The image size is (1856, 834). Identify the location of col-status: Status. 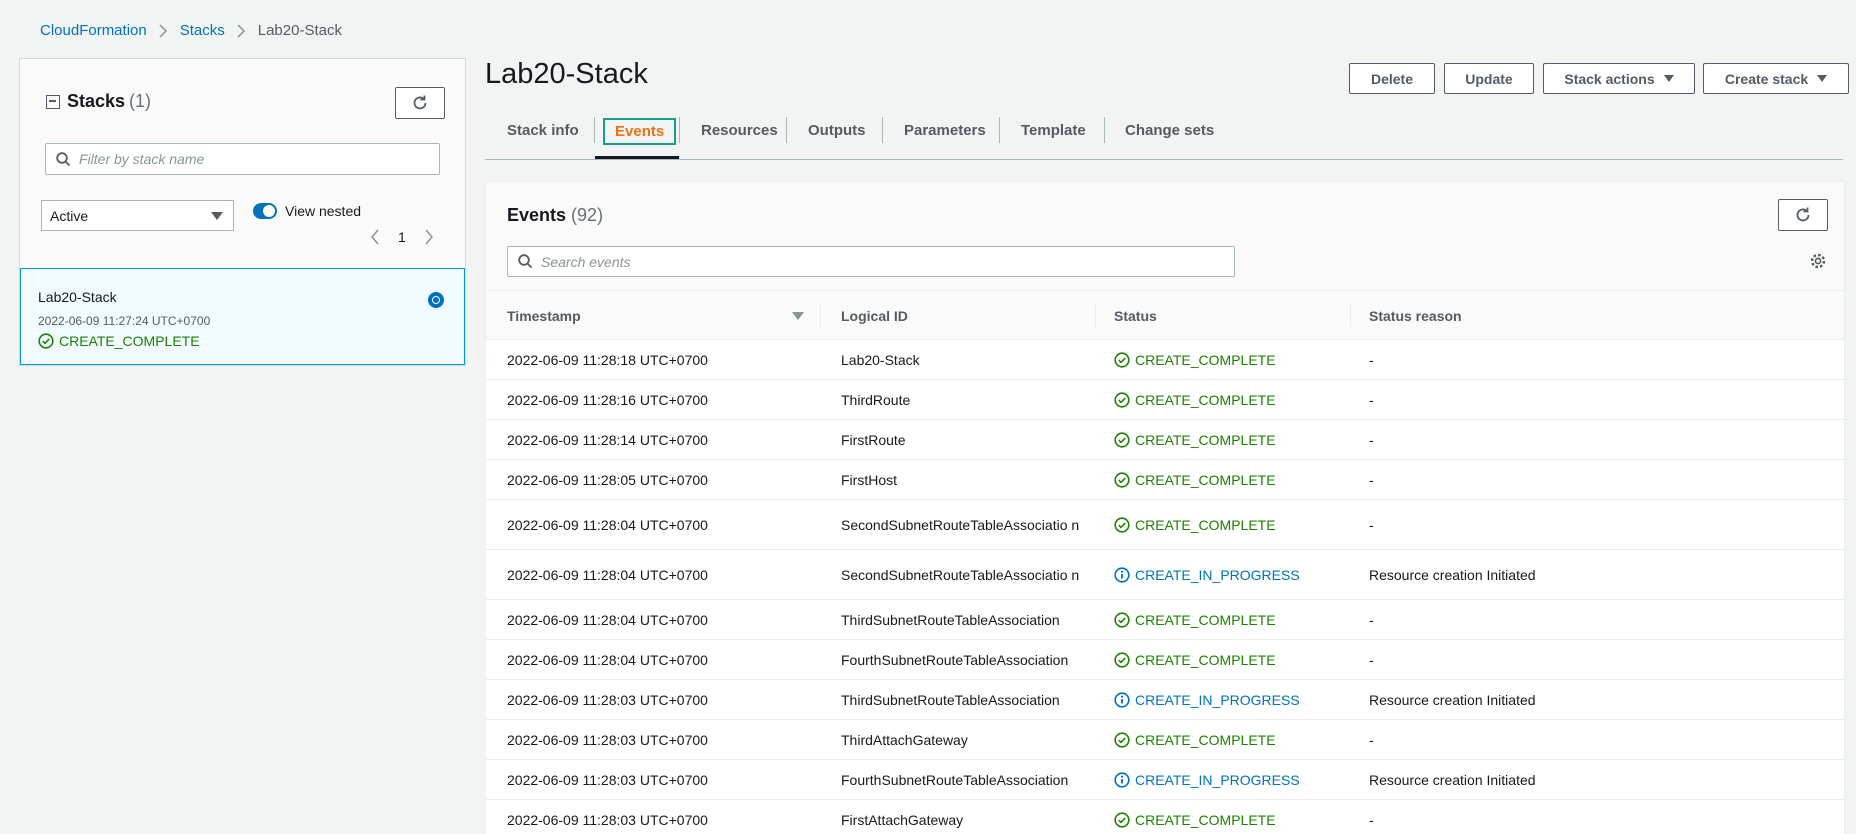
(1135, 316).